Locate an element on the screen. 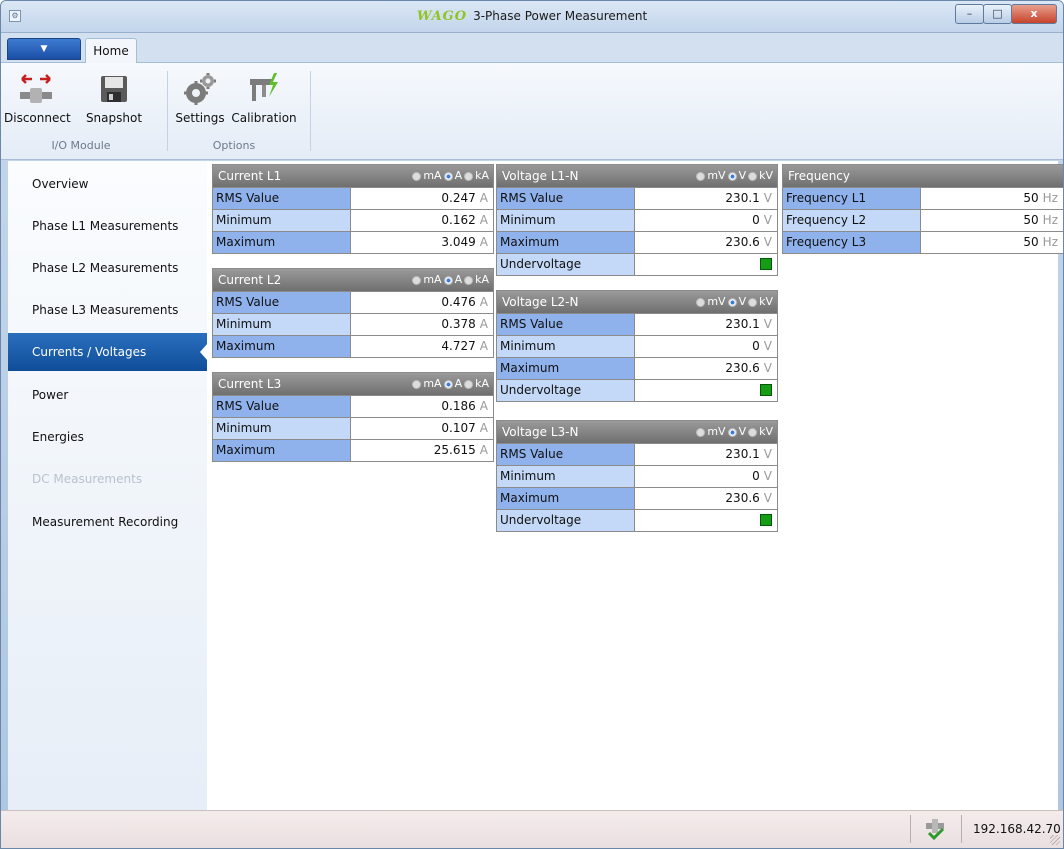 This screenshot has width=1064, height=849. disconnect-button: Disconnect is located at coordinates (37, 97).